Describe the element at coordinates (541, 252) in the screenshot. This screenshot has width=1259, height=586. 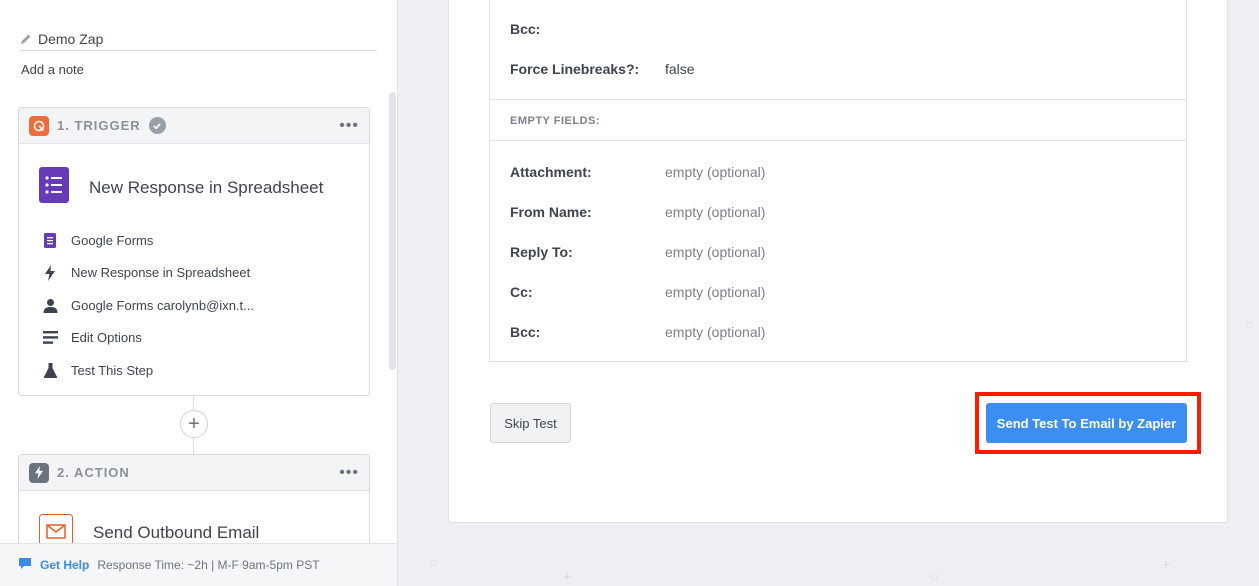
I see `field-key: Reply To:` at that location.